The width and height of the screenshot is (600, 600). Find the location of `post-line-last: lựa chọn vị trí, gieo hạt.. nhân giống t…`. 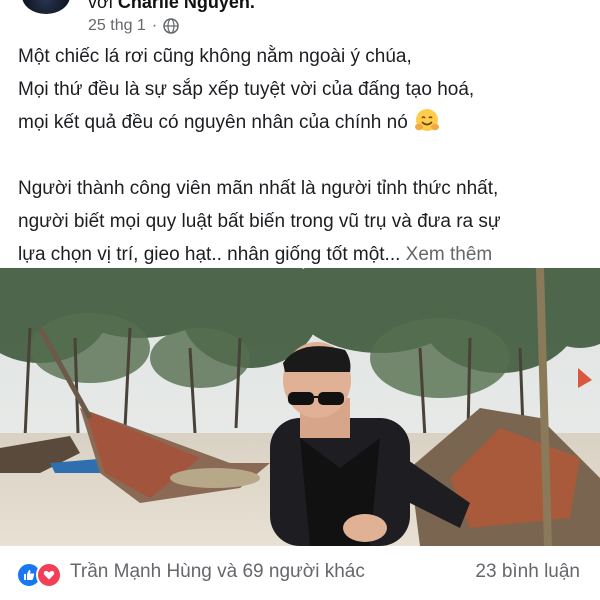

post-line-last: lựa chọn vị trí, gieo hạt.. nhân giống t… is located at coordinates (303, 254).